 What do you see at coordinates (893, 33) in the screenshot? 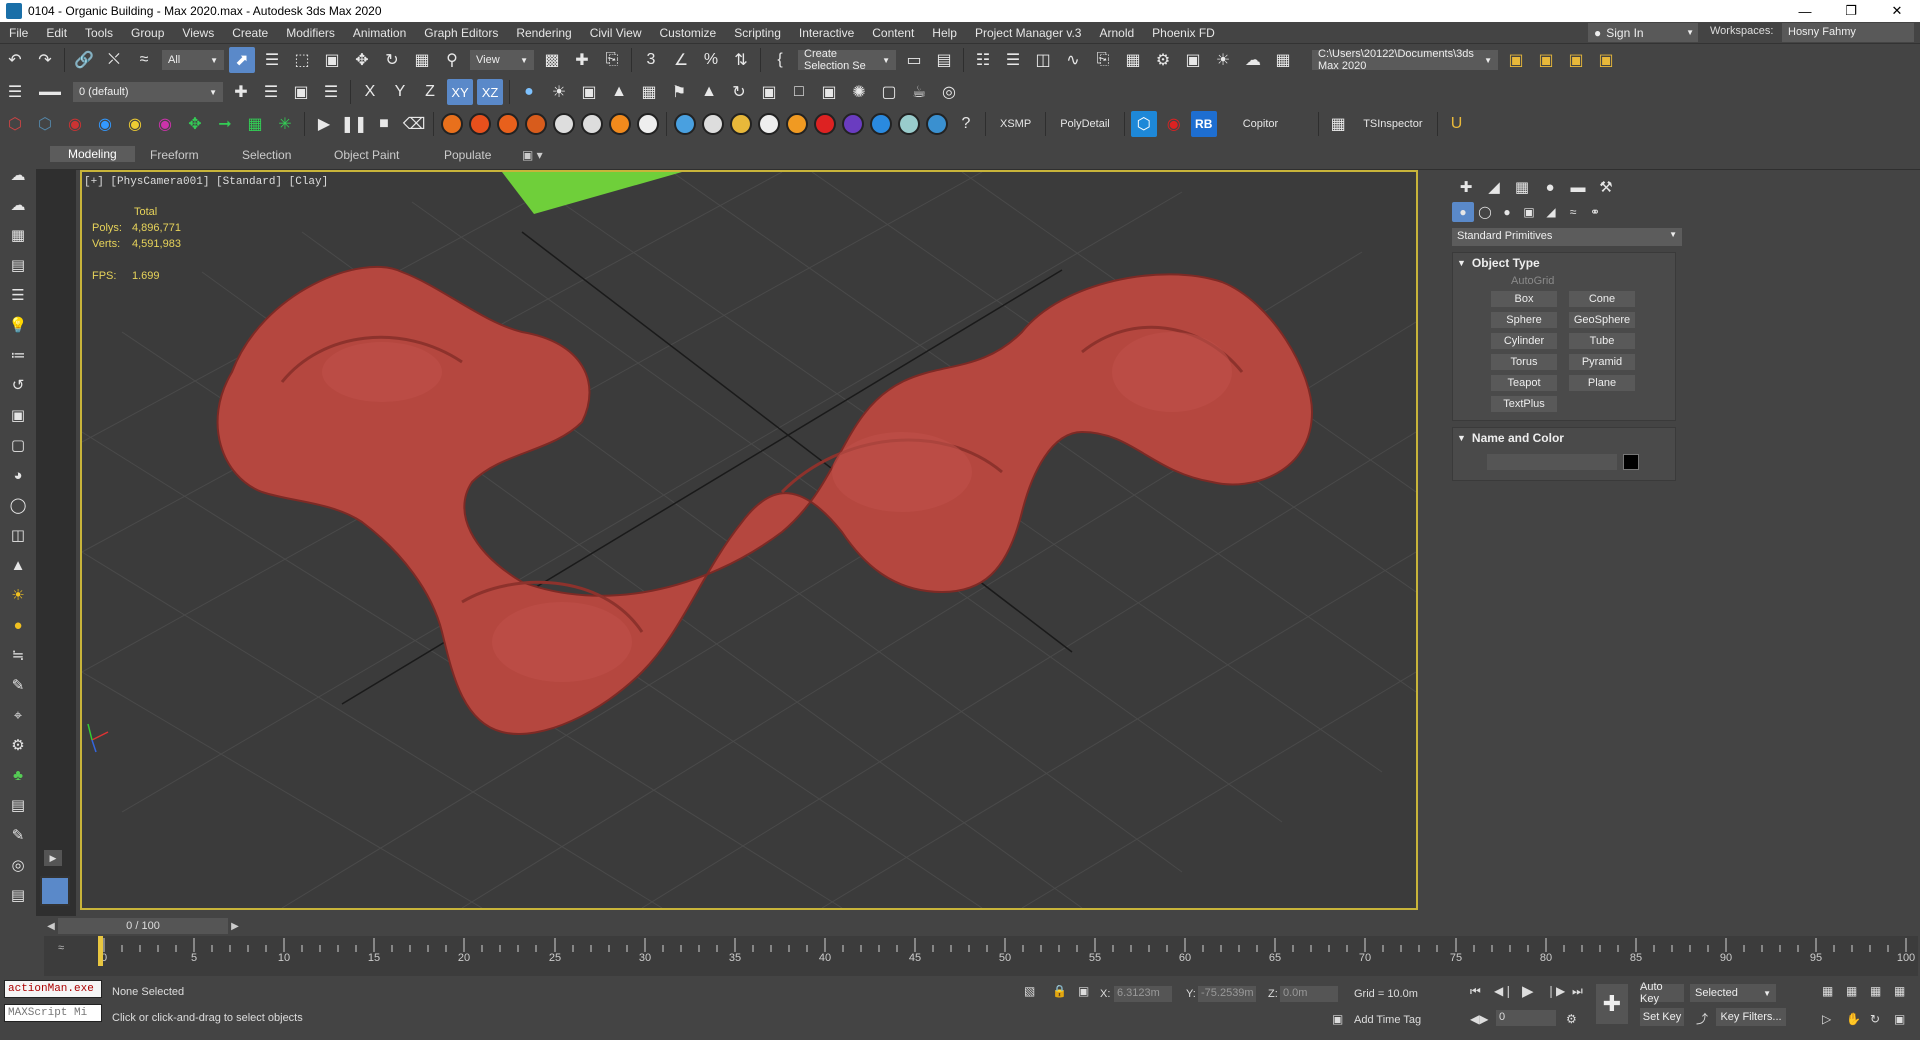
I see `menu-content: Content` at bounding box center [893, 33].